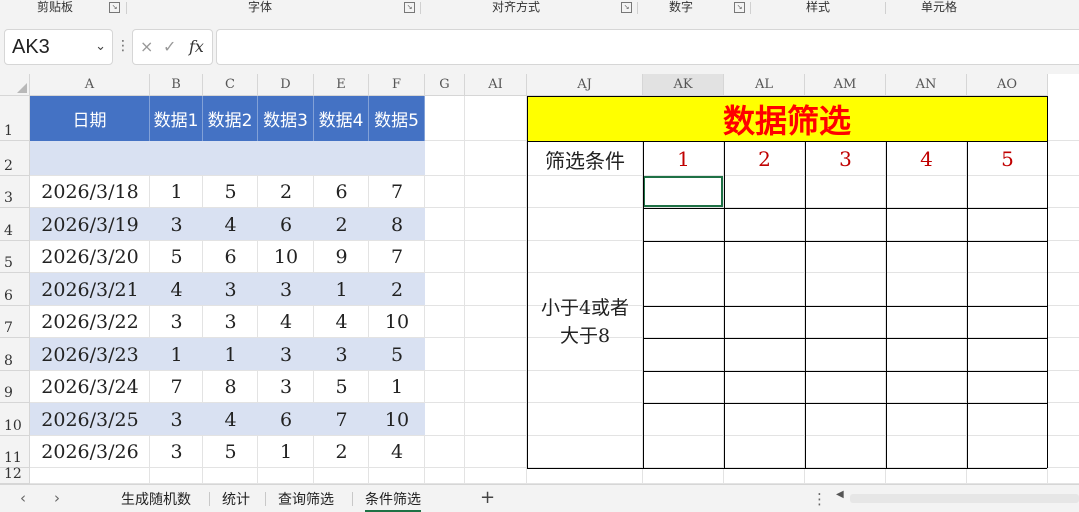  I want to click on row-header: 7, so click(15, 322).